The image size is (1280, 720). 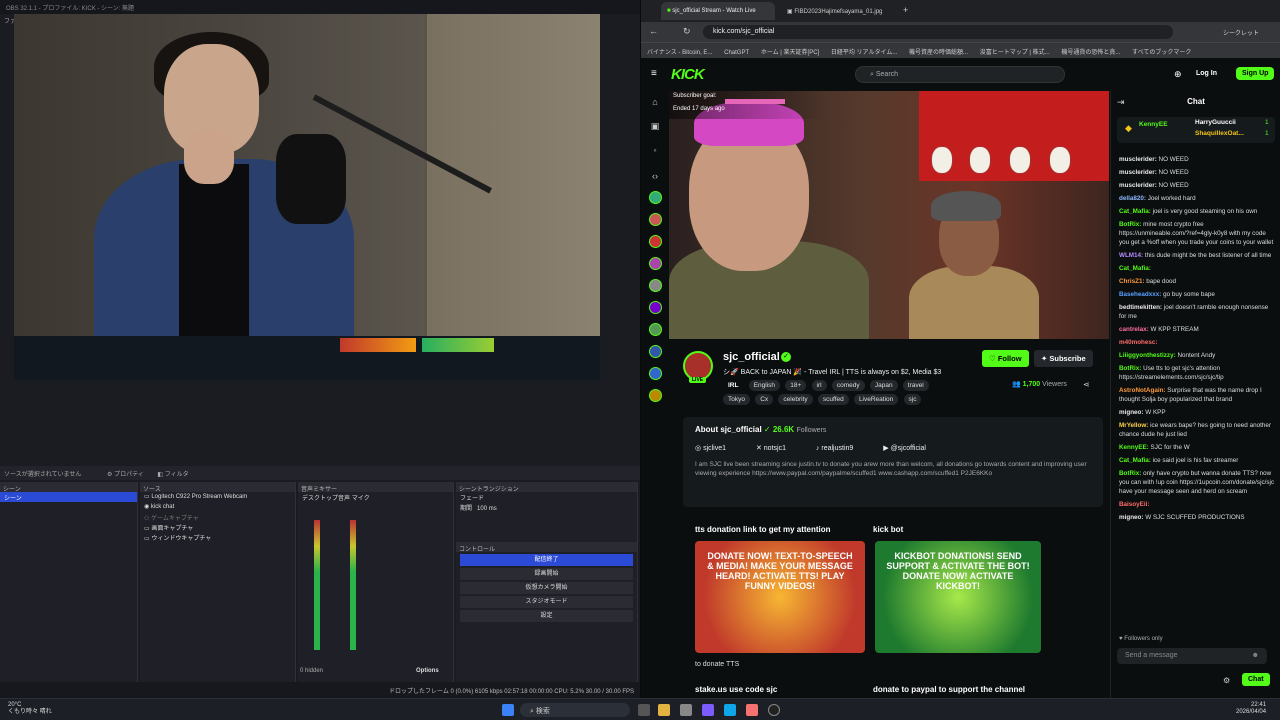 I want to click on chat-username: della820:, so click(x=1132, y=198).